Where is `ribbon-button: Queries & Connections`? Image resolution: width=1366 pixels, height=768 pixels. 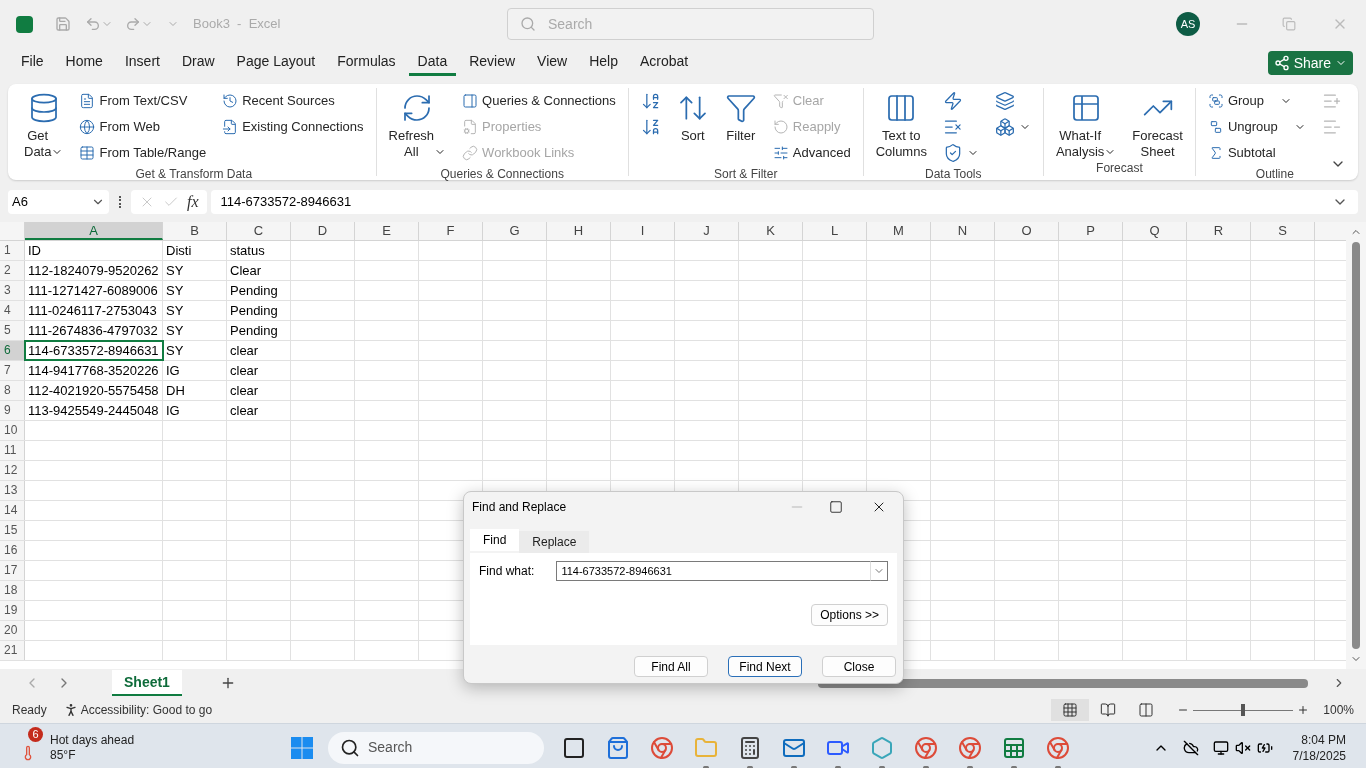 ribbon-button: Queries & Connections is located at coordinates (539, 101).